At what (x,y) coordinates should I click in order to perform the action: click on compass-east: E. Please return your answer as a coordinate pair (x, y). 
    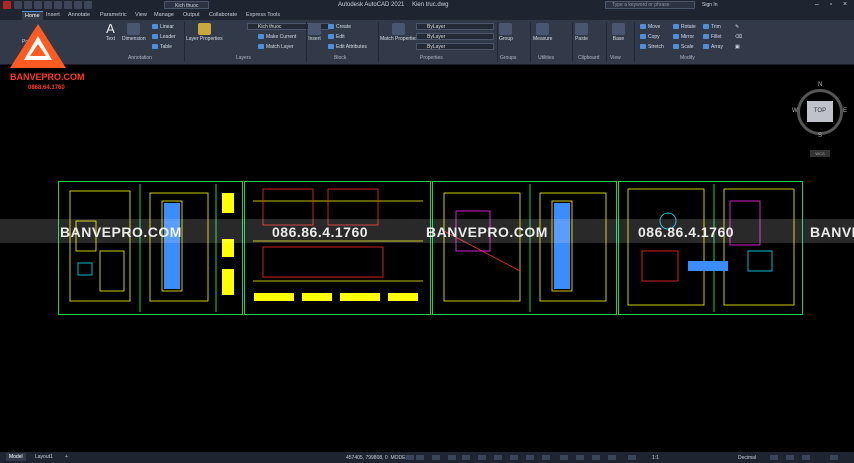
    Looking at the image, I should click on (845, 111).